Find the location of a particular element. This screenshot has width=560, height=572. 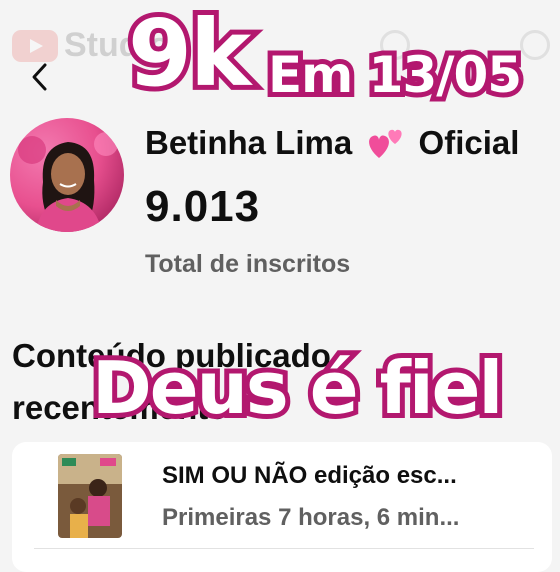

channel-avatar is located at coordinates (67, 175).